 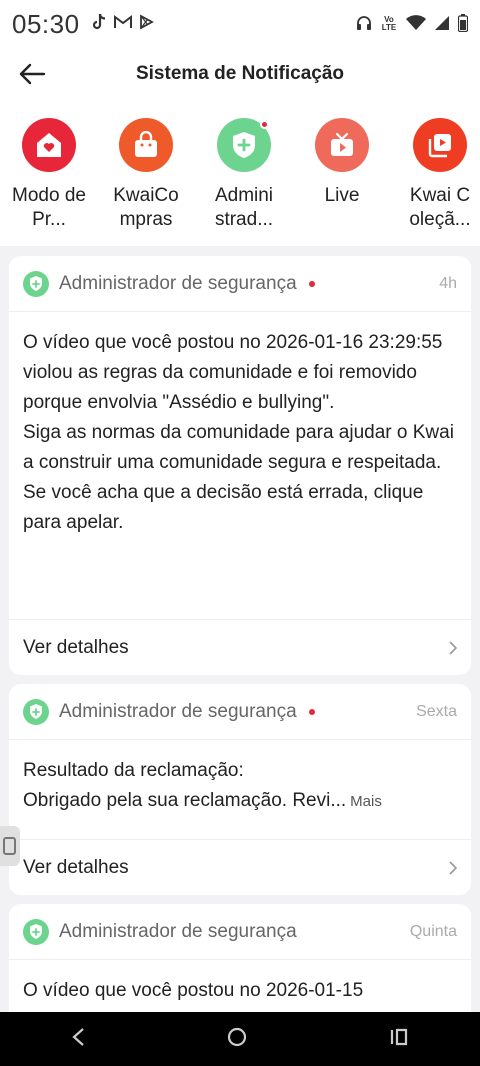 I want to click on home-icon, so click(x=237, y=1039).